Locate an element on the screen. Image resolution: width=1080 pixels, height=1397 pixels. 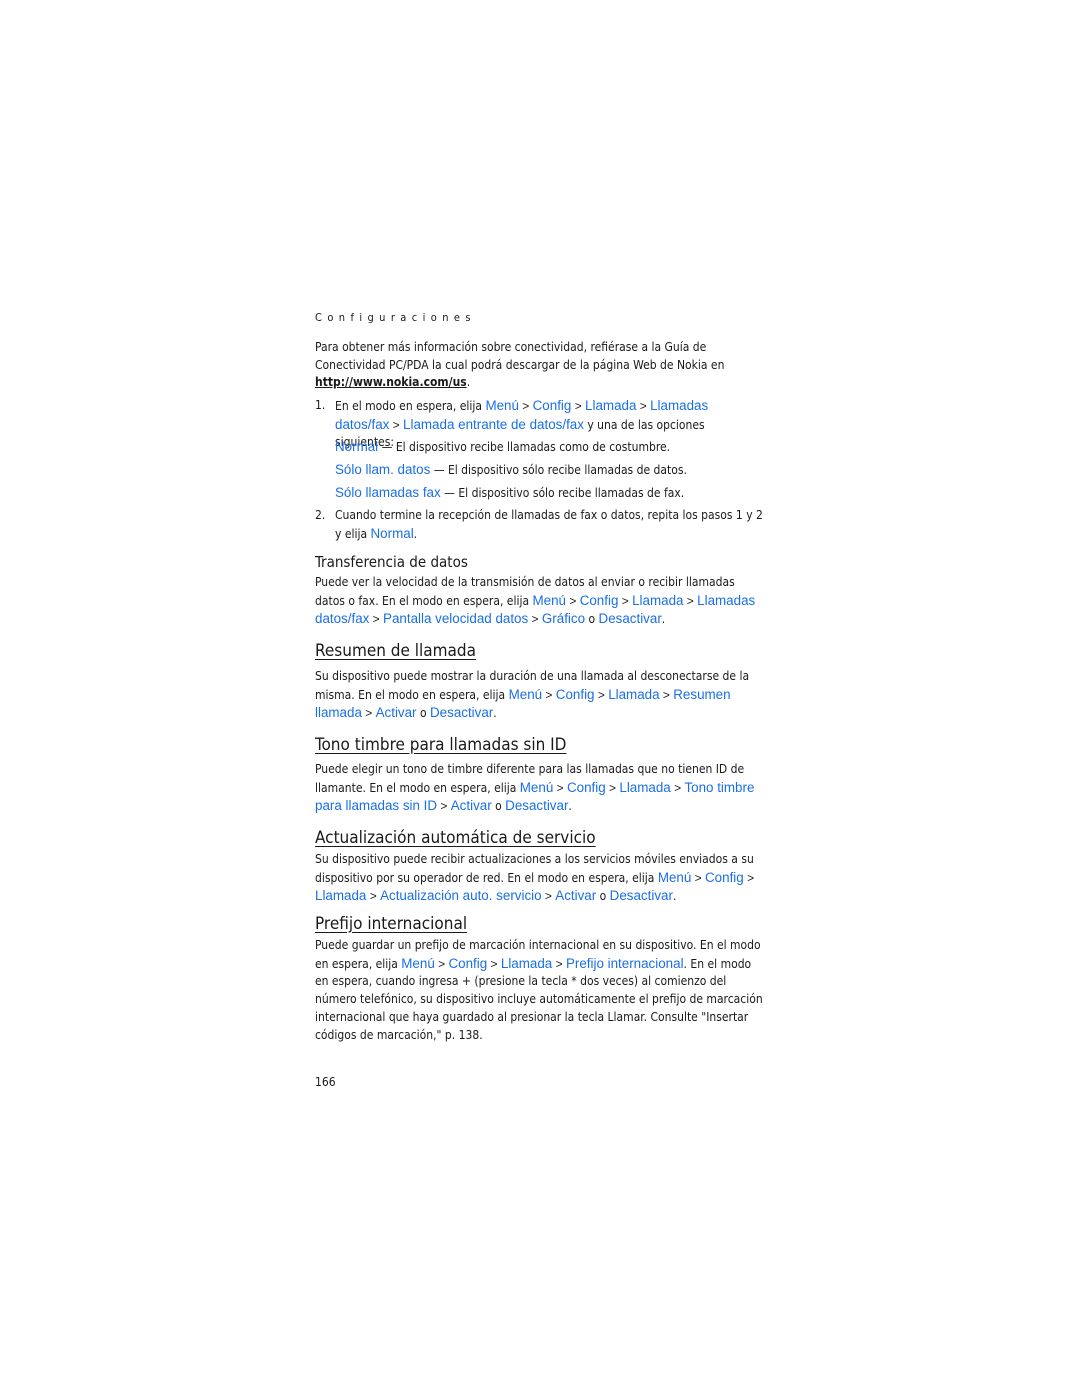
menu-path-item: Llamada entrante de datos/fax is located at coordinates (493, 424).